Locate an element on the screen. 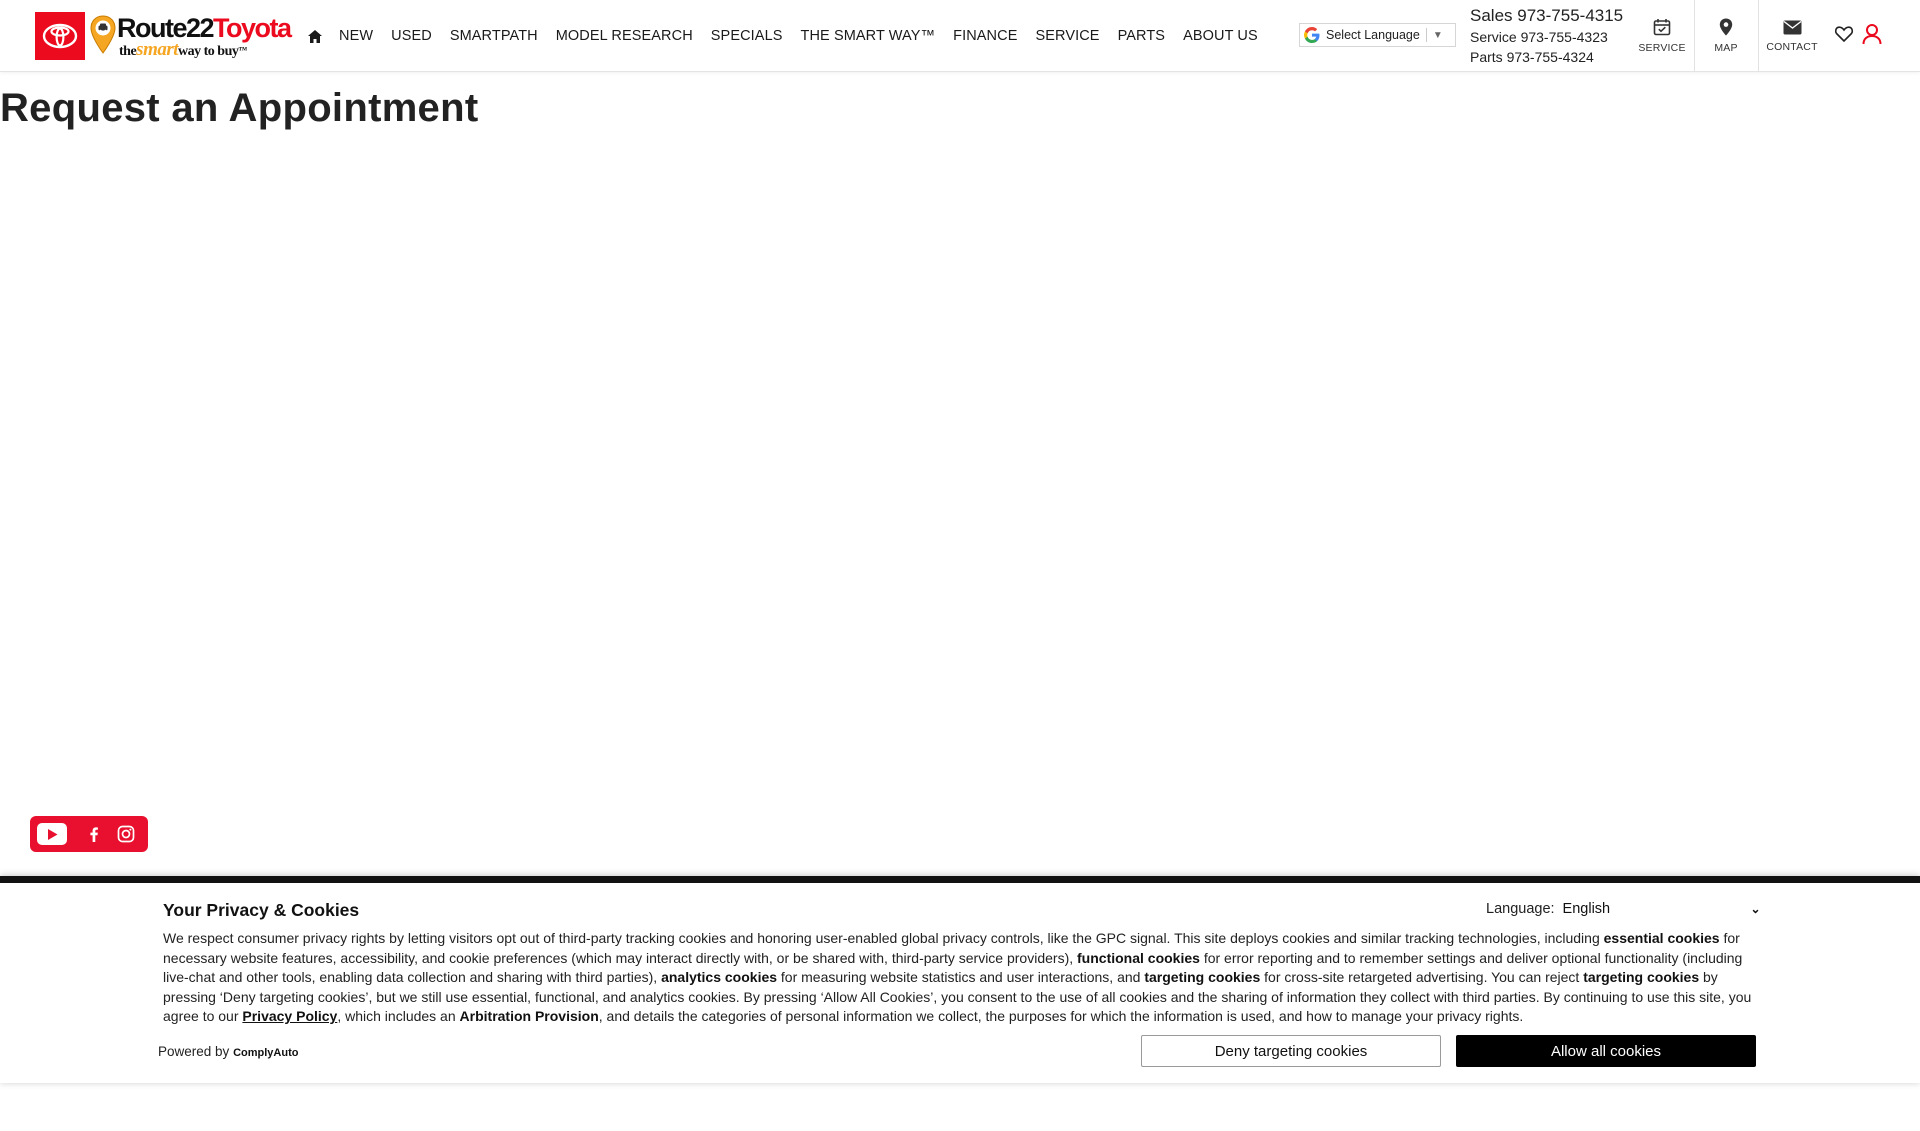 The image size is (1920, 1131). cookie-language-value: English is located at coordinates (1586, 909).